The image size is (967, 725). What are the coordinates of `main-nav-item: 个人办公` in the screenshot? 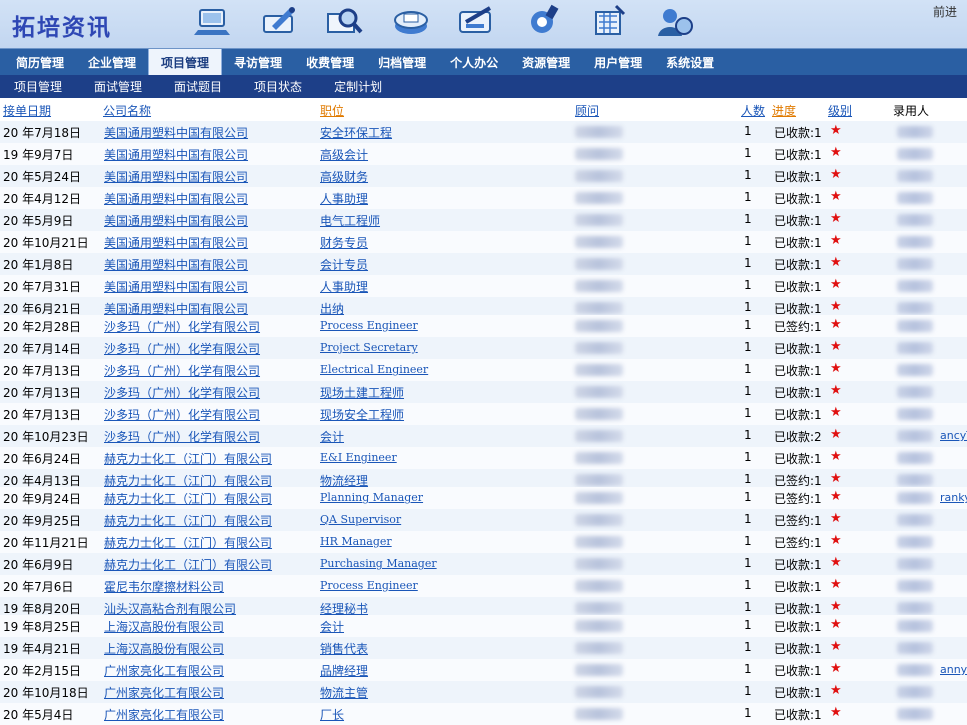 It's located at (474, 62).